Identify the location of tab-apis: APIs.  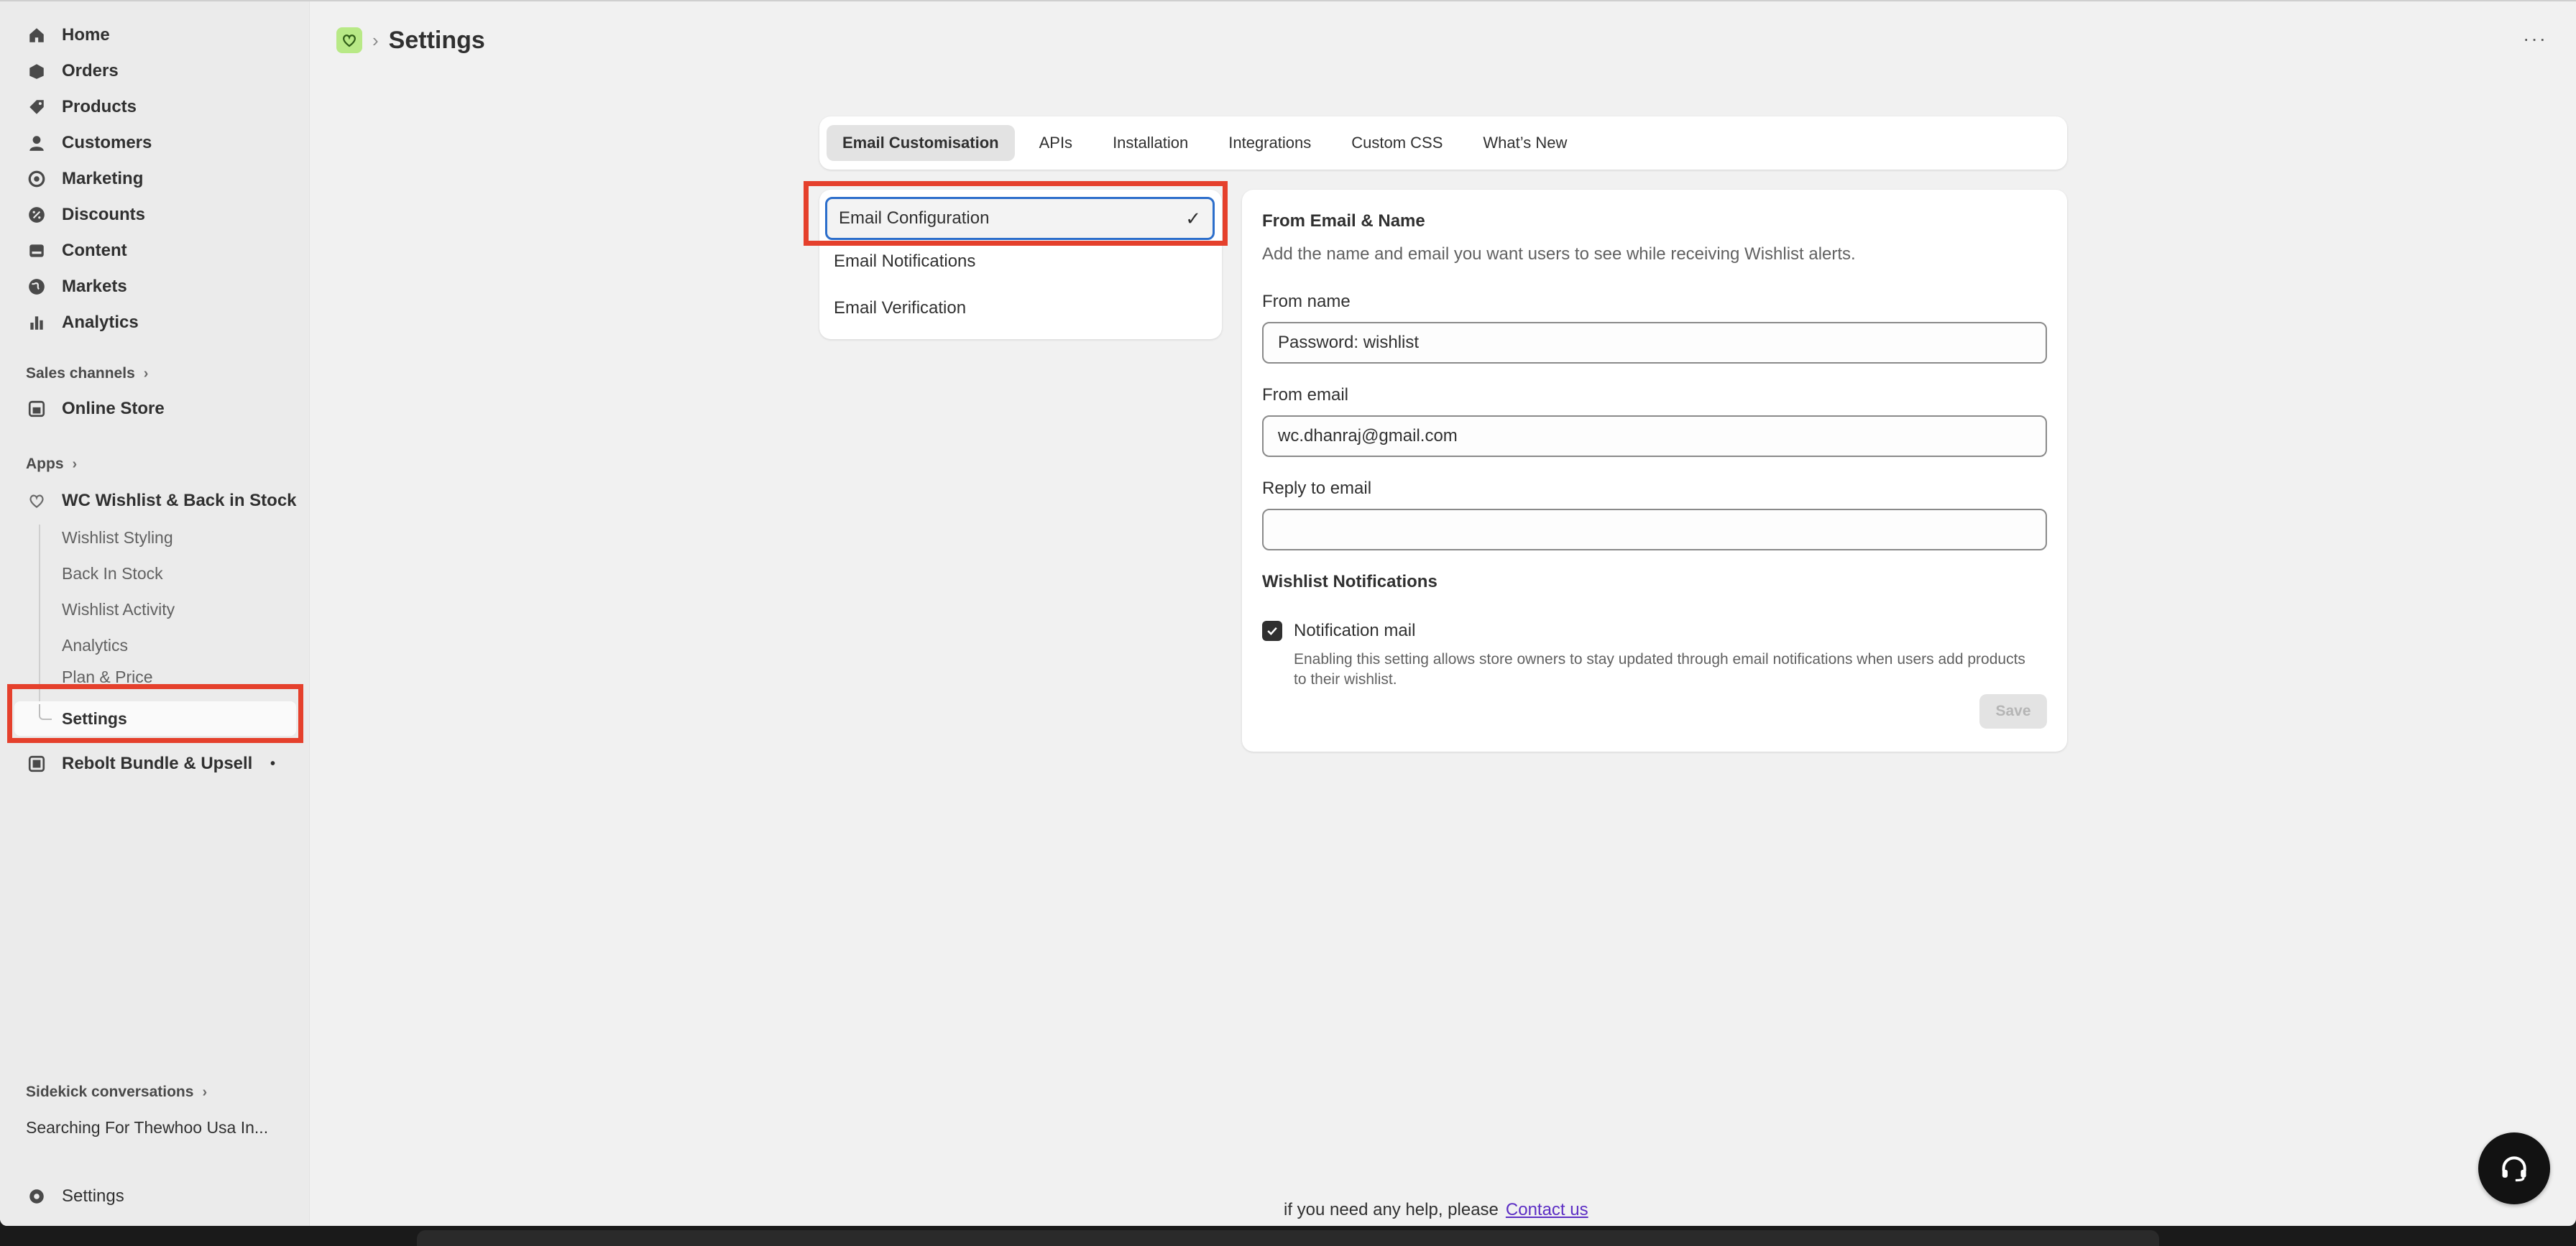
(1056, 143).